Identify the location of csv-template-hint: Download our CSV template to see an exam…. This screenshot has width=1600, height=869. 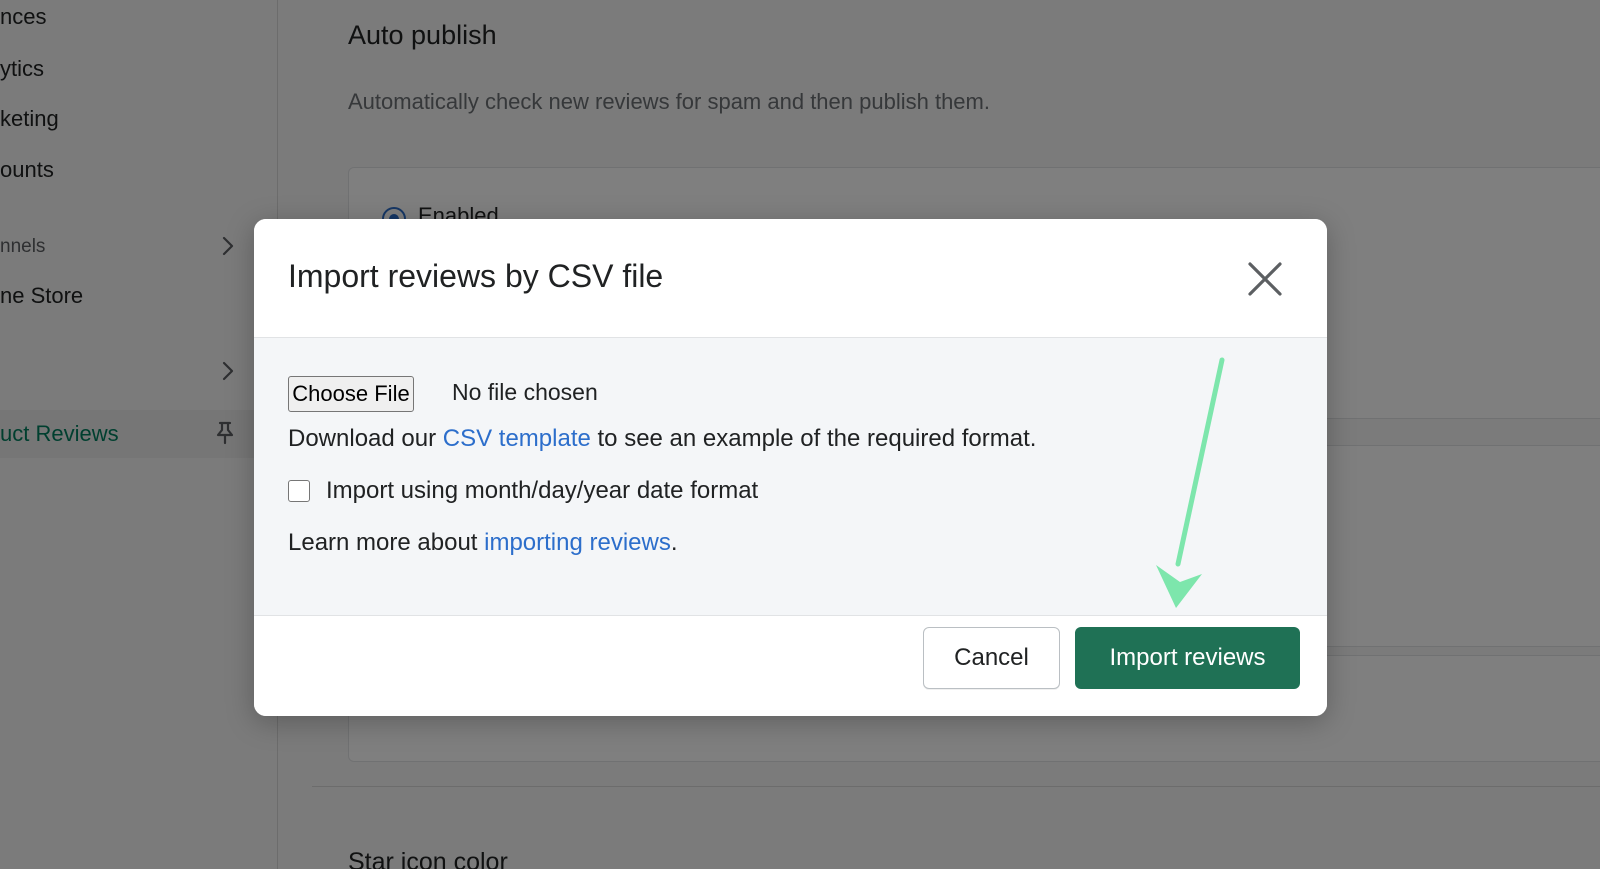
(662, 439).